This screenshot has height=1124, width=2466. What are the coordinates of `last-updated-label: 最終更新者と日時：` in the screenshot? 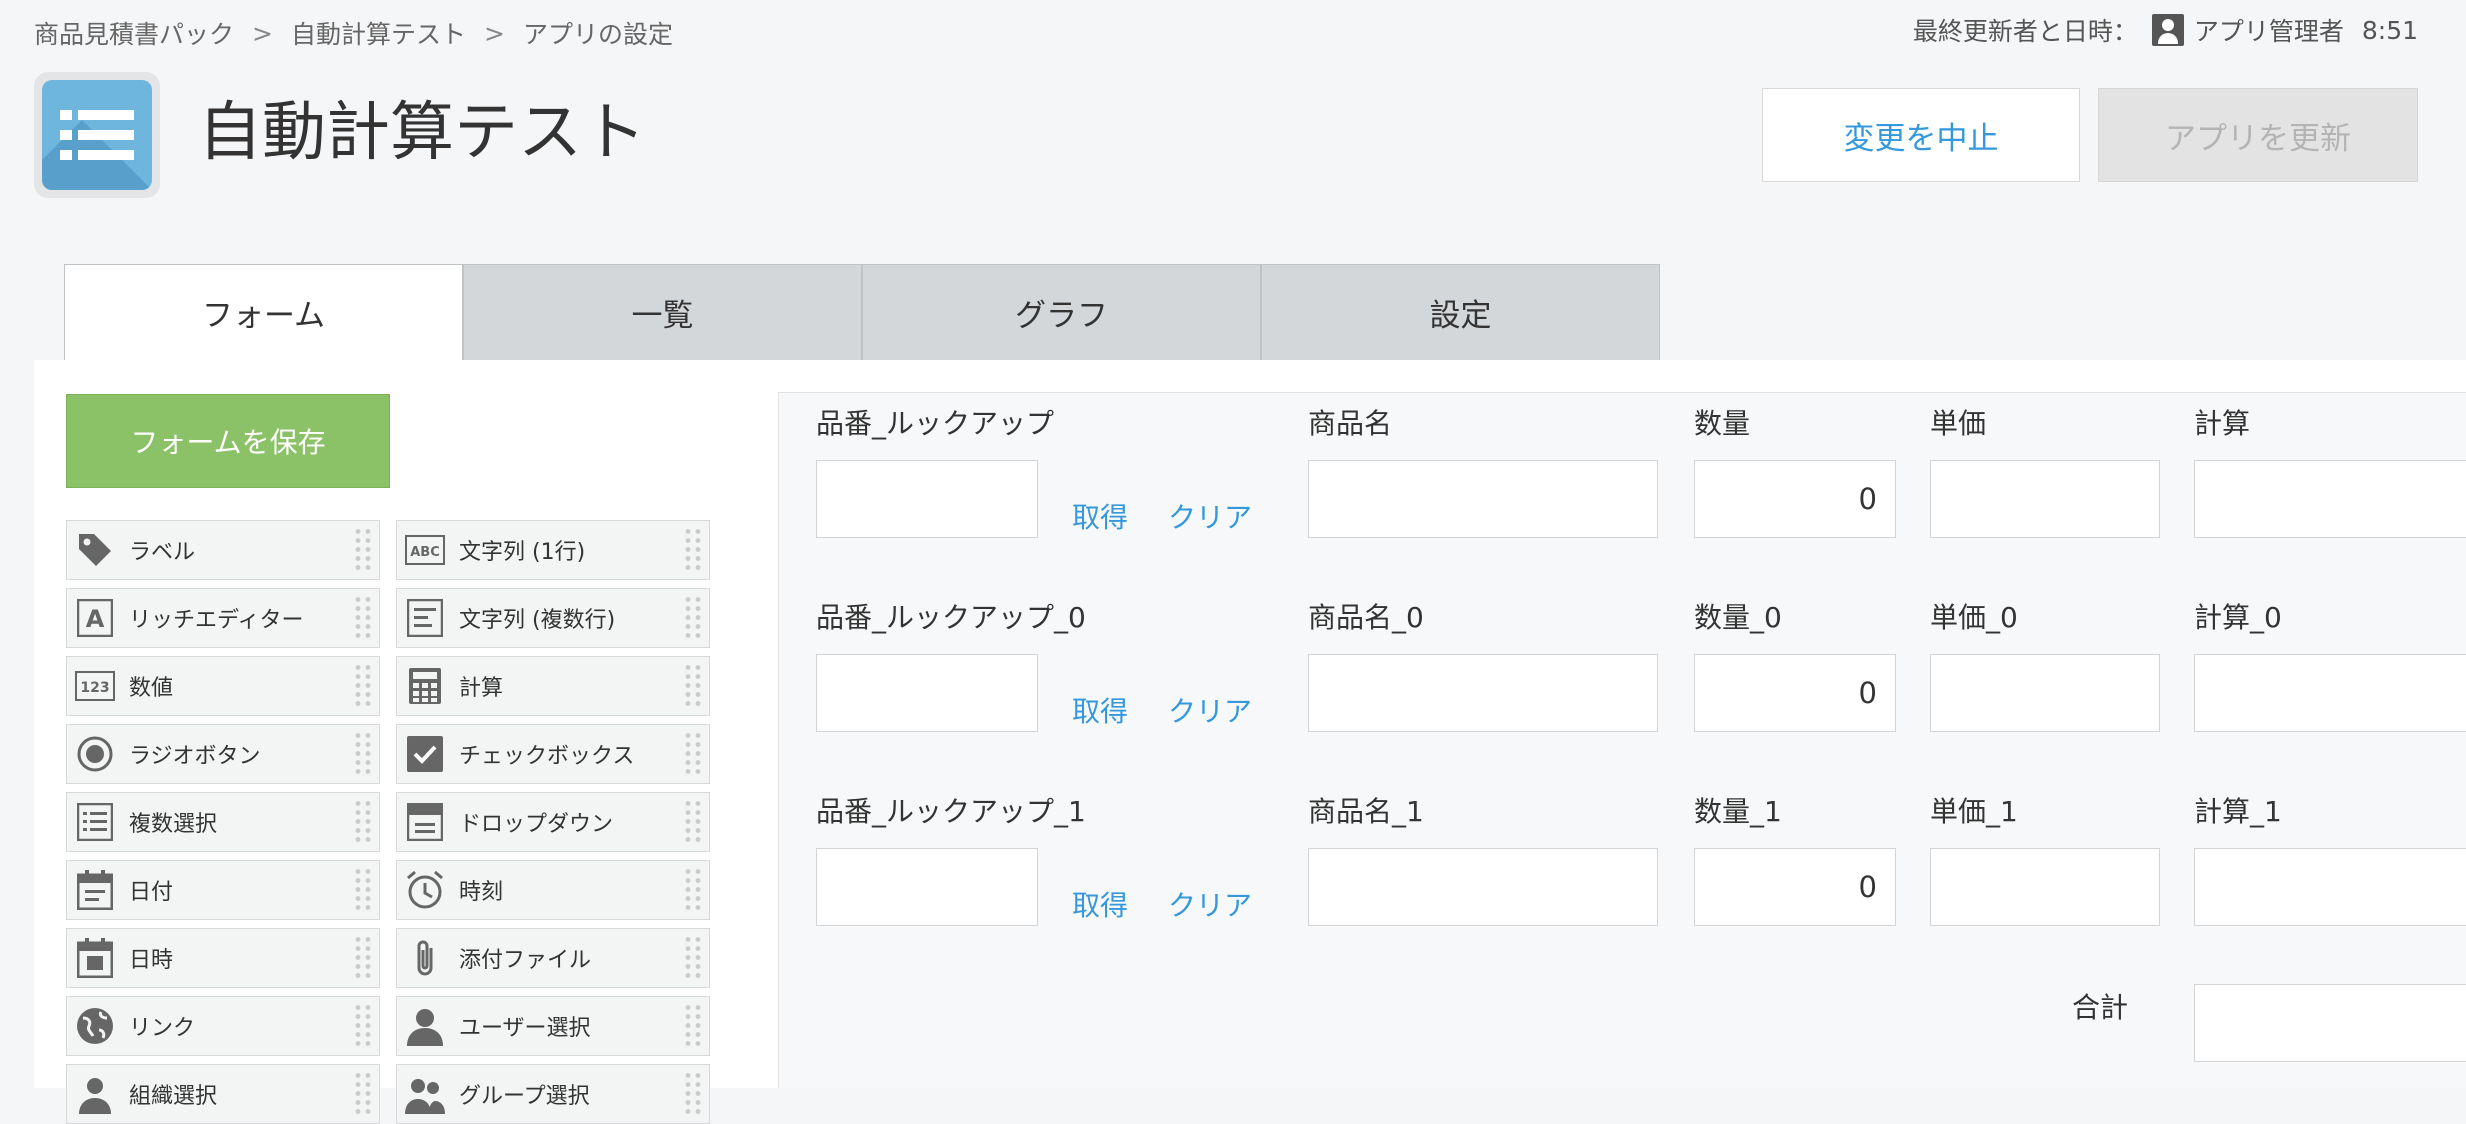 It's located at (2025, 31).